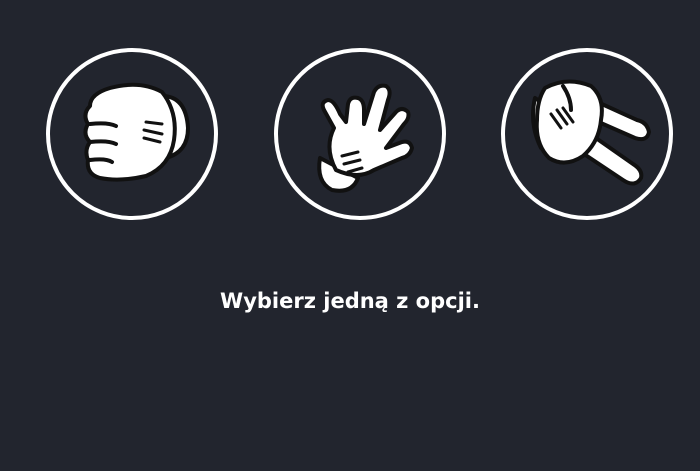  Describe the element at coordinates (365, 138) in the screenshot. I see `open-hand-glove-icon` at that location.